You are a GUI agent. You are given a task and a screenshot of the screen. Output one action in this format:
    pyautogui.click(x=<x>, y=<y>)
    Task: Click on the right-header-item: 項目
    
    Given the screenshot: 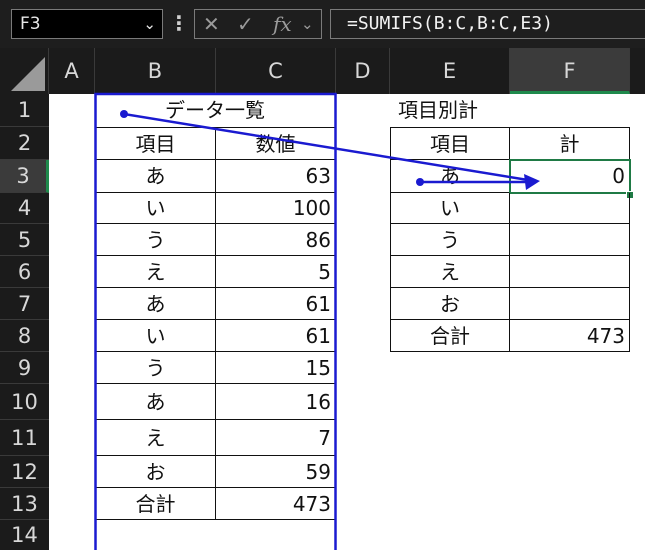 What is the action you would take?
    pyautogui.click(x=450, y=143)
    